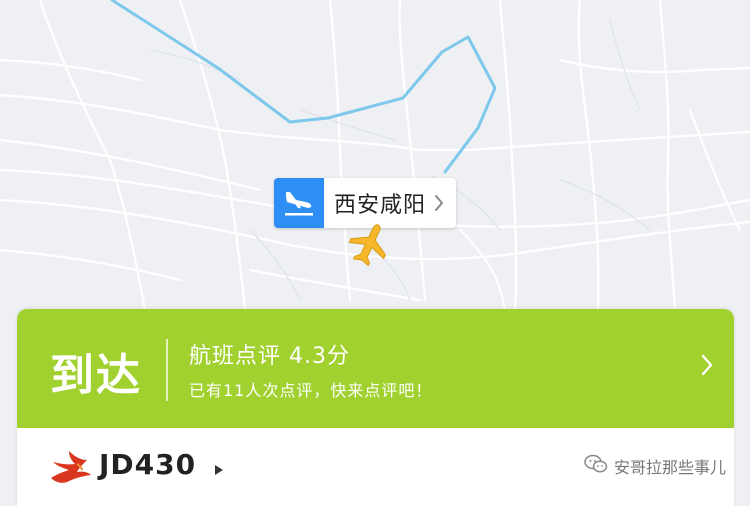 The image size is (750, 506). Describe the element at coordinates (369, 245) in the screenshot. I see `airplane-icon` at that location.